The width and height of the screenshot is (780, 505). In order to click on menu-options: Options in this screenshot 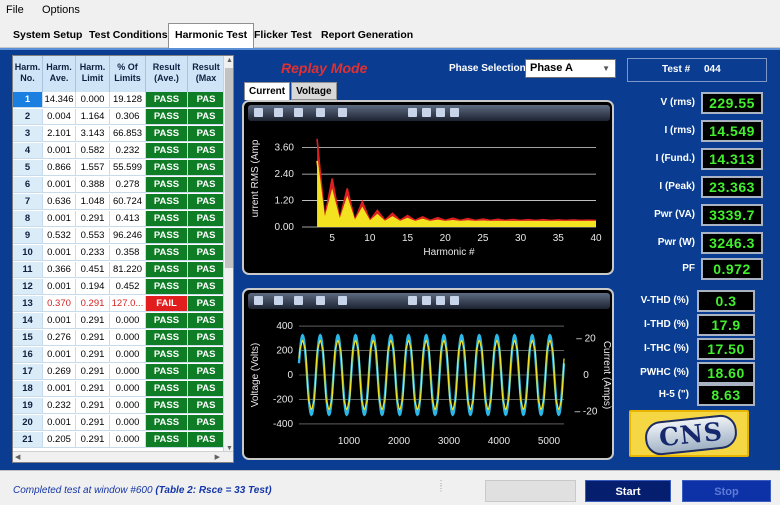, I will do `click(61, 10)`.